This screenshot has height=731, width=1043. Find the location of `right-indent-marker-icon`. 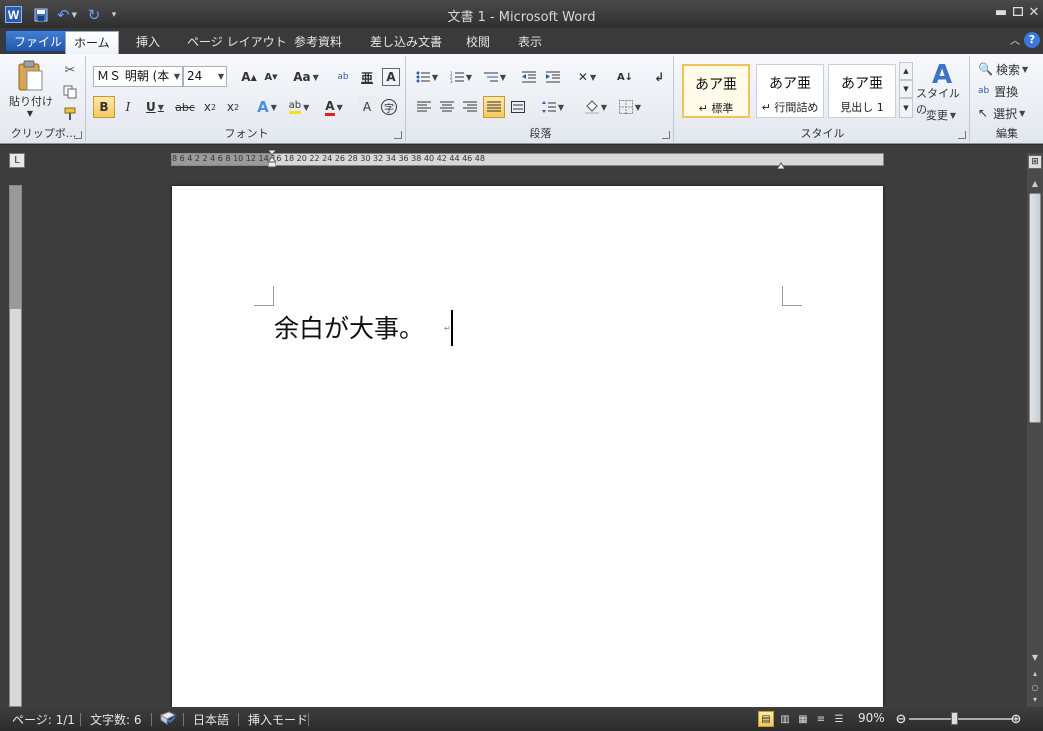

right-indent-marker-icon is located at coordinates (781, 164).